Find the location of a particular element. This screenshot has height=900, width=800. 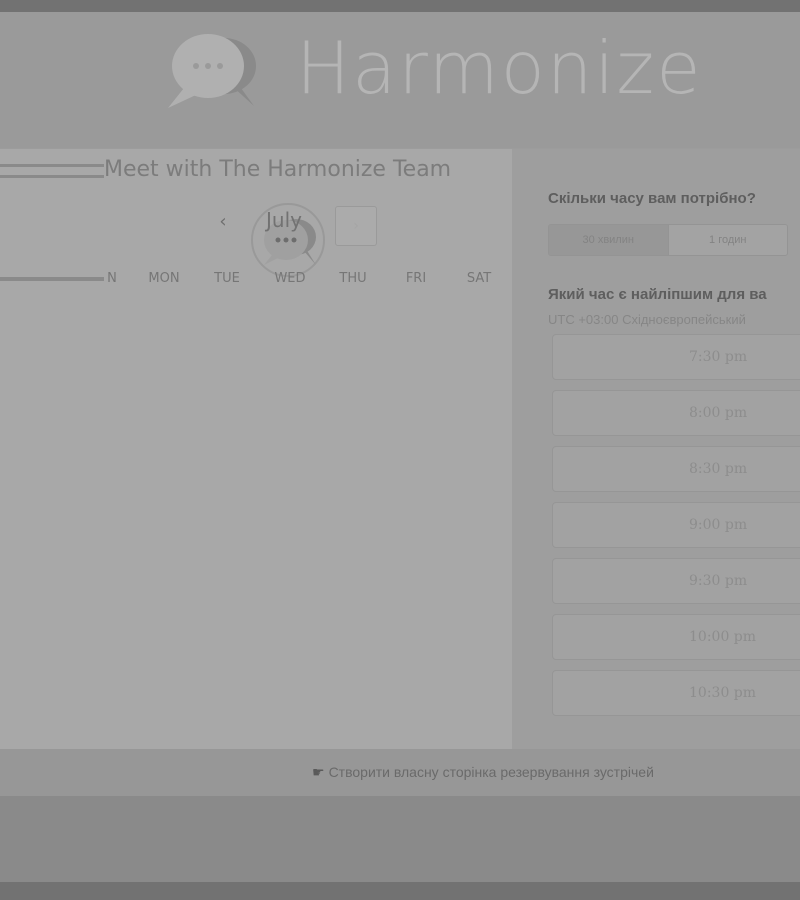

duration-option-1hour: 1 годин is located at coordinates (727, 240).